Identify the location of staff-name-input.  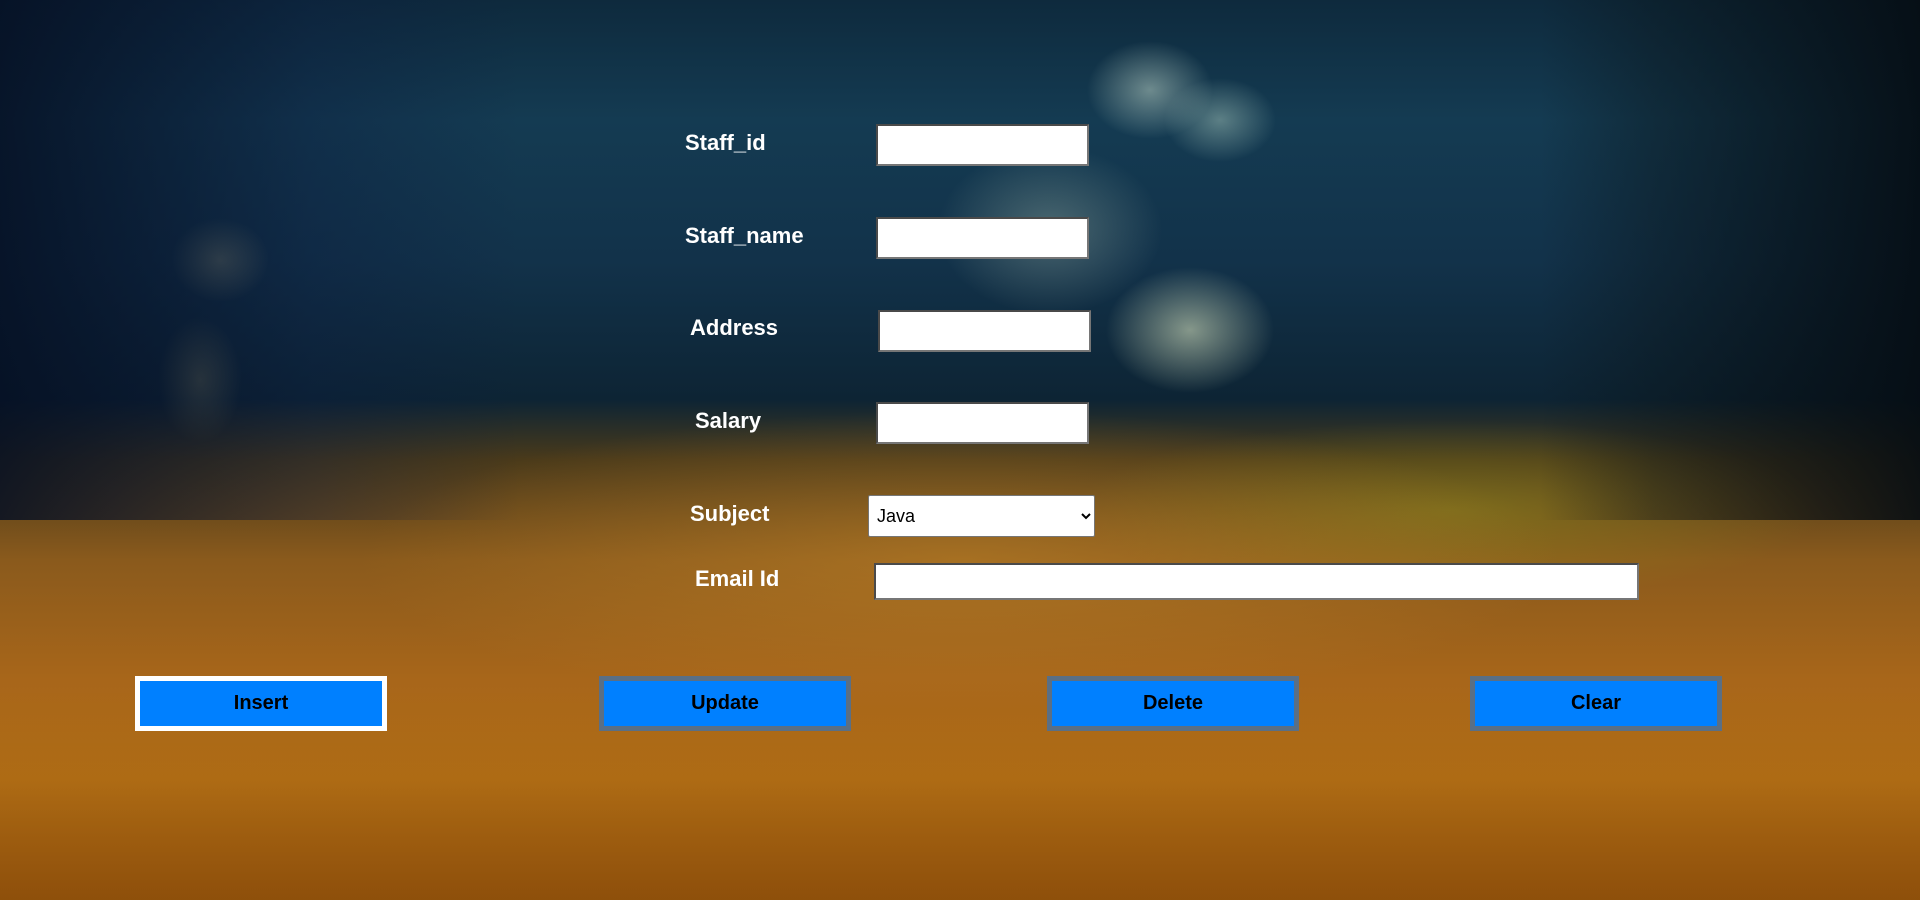
(982, 238).